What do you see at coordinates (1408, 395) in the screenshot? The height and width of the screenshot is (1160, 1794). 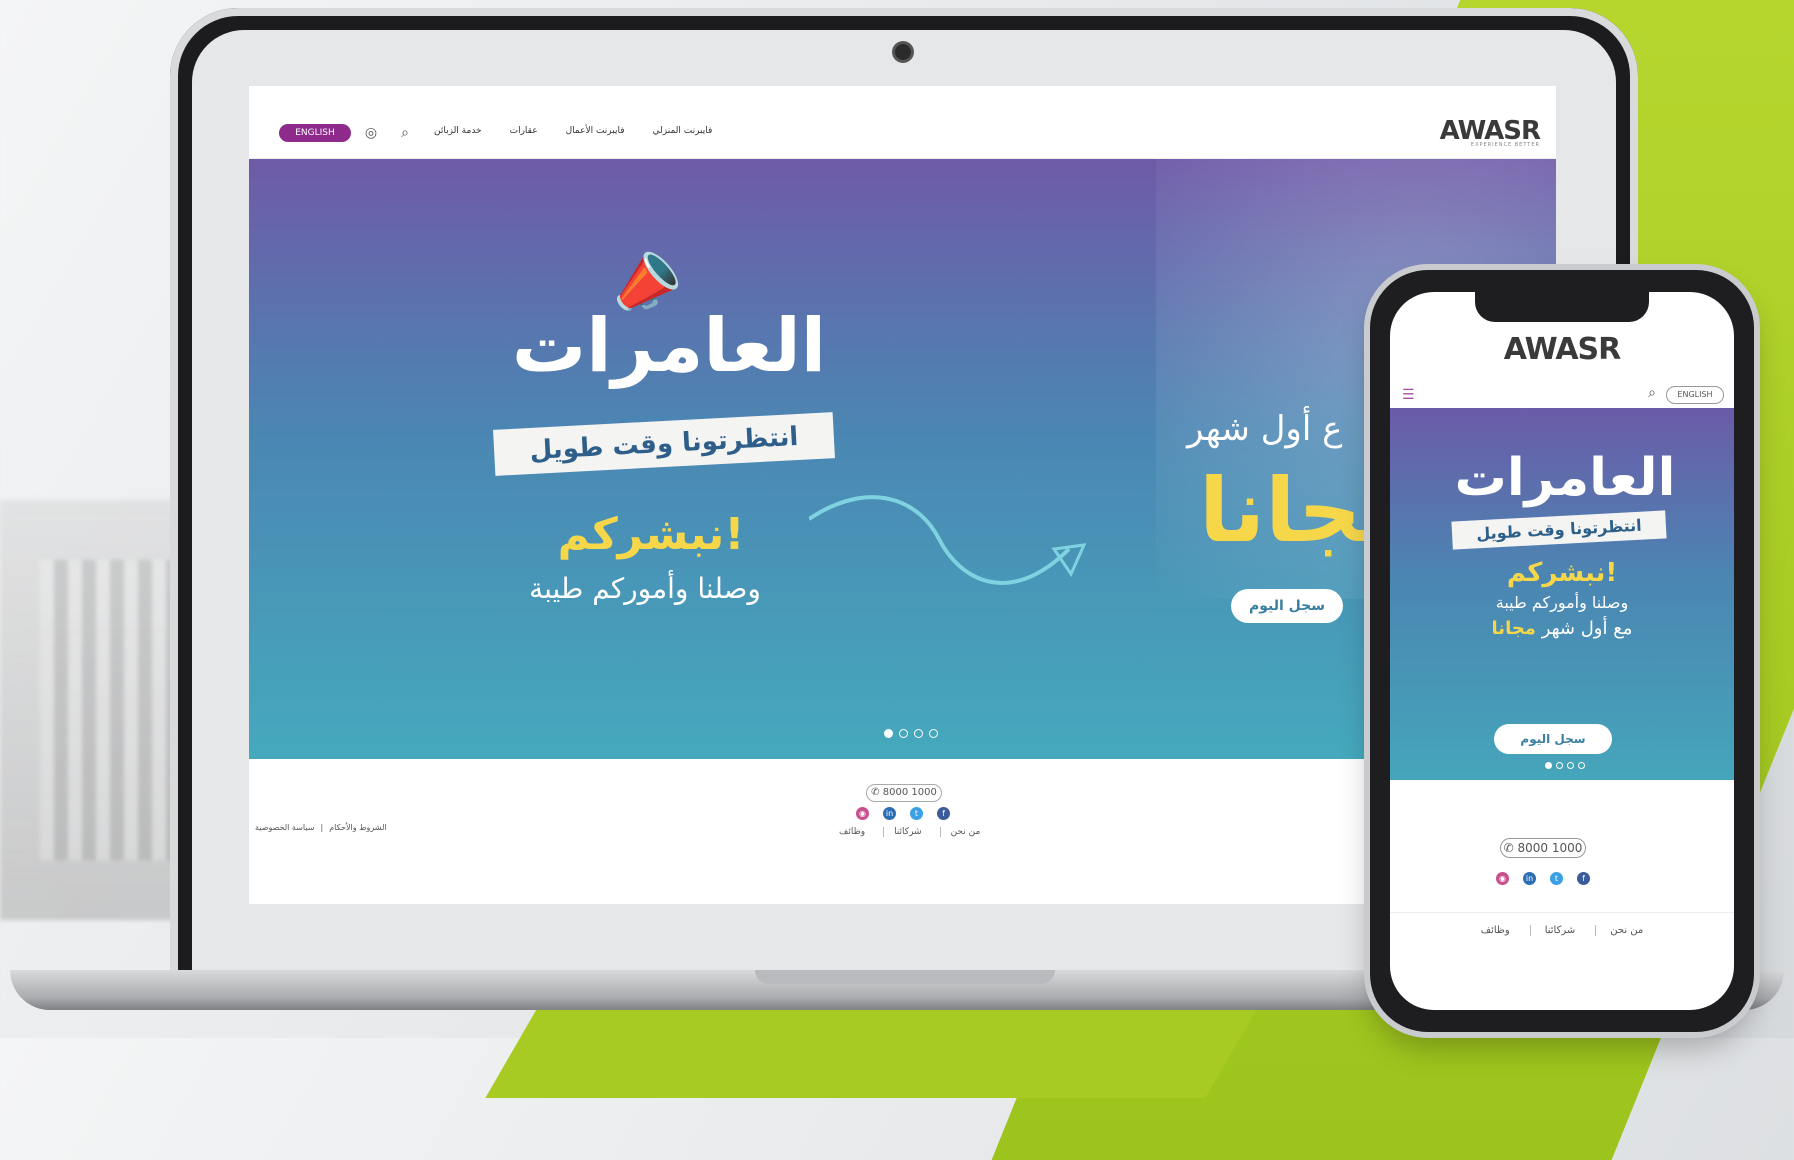 I see `hamburger-menu-icon: ☰` at bounding box center [1408, 395].